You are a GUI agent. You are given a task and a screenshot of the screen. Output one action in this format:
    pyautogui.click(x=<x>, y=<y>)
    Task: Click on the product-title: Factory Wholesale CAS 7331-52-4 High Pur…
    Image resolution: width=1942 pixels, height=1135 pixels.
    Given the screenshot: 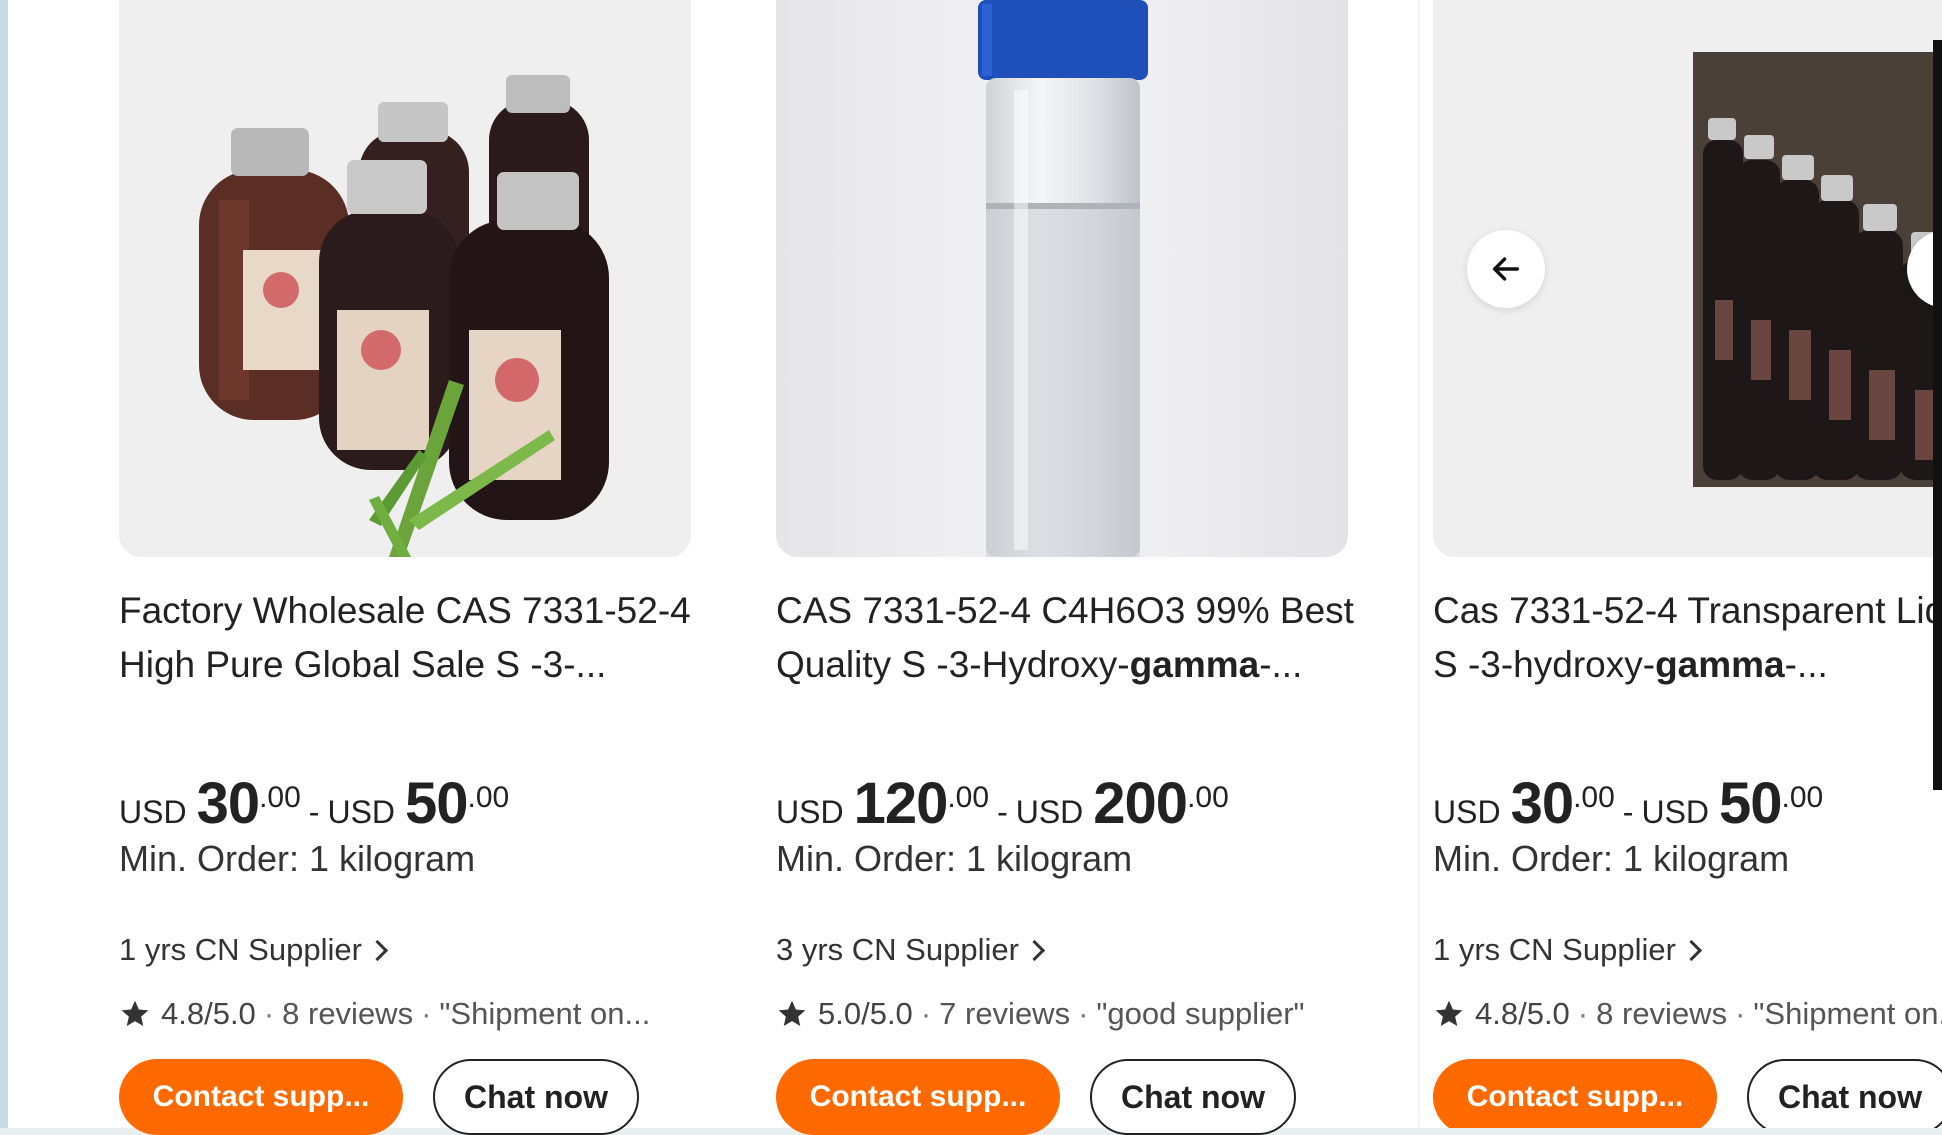 What is the action you would take?
    pyautogui.click(x=409, y=638)
    